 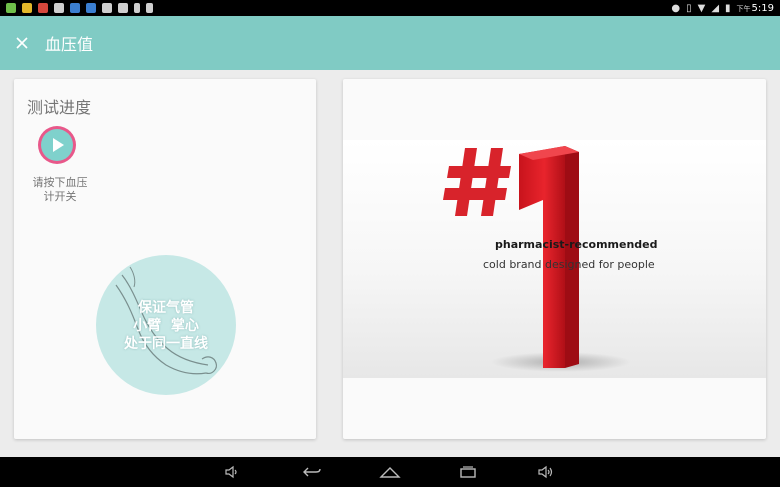 What do you see at coordinates (390, 8) in the screenshot?
I see `status-bar: ● ▯ ▼ ◢ ▮ 下午5:19` at bounding box center [390, 8].